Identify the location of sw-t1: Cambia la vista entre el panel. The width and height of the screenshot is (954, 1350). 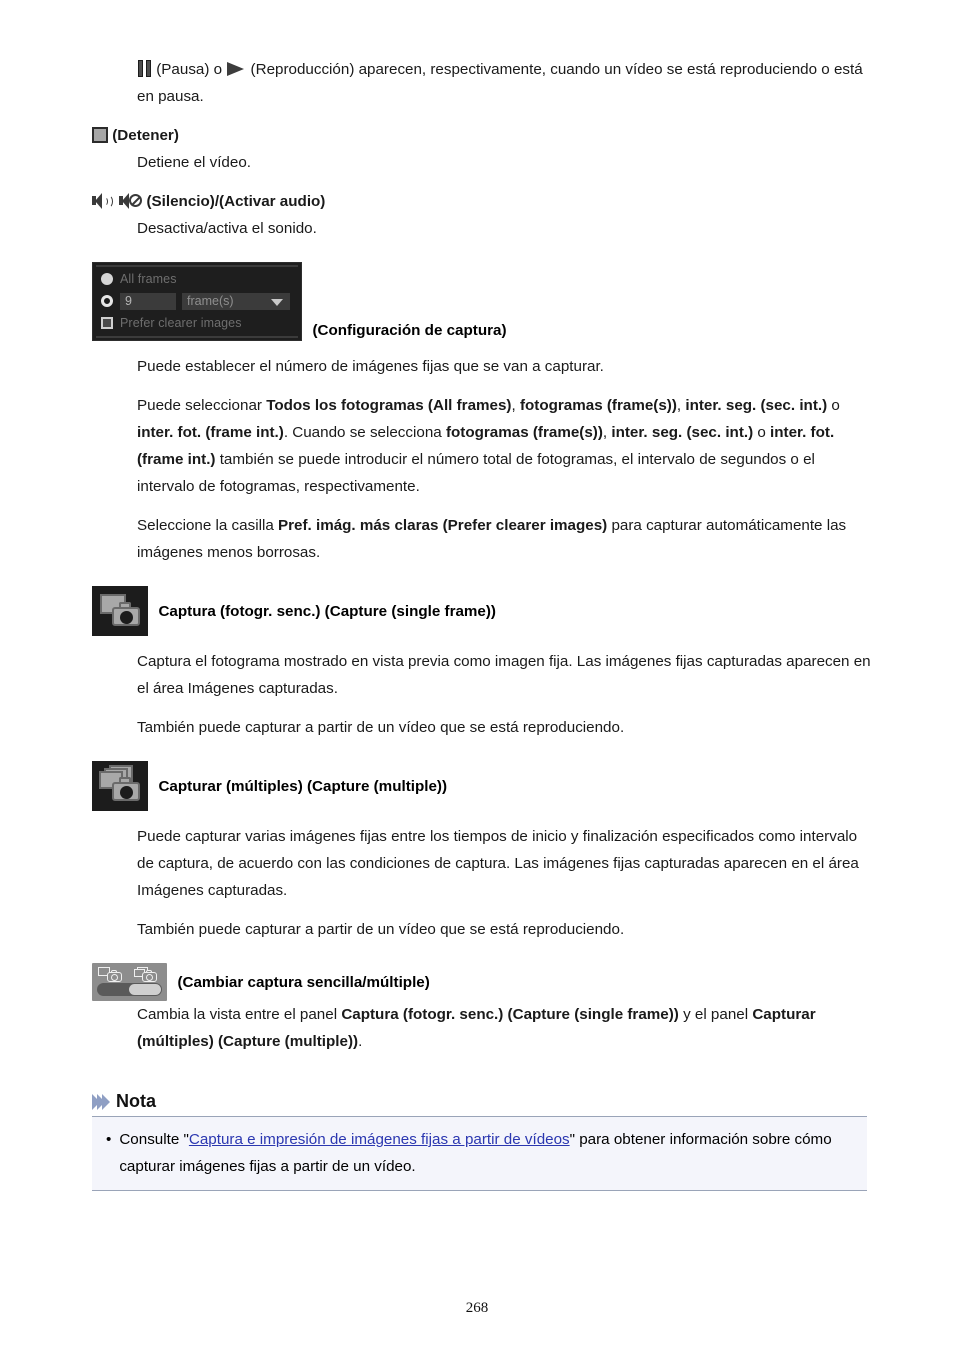
(239, 1014).